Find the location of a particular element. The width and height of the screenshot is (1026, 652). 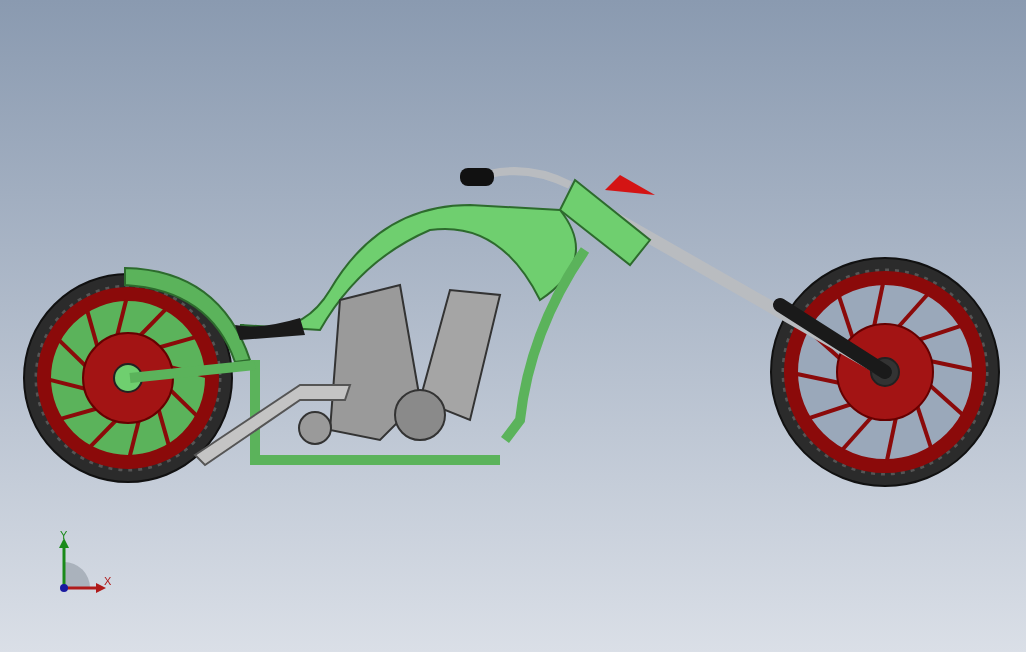

x-axis-label: X is located at coordinates (108, 581).